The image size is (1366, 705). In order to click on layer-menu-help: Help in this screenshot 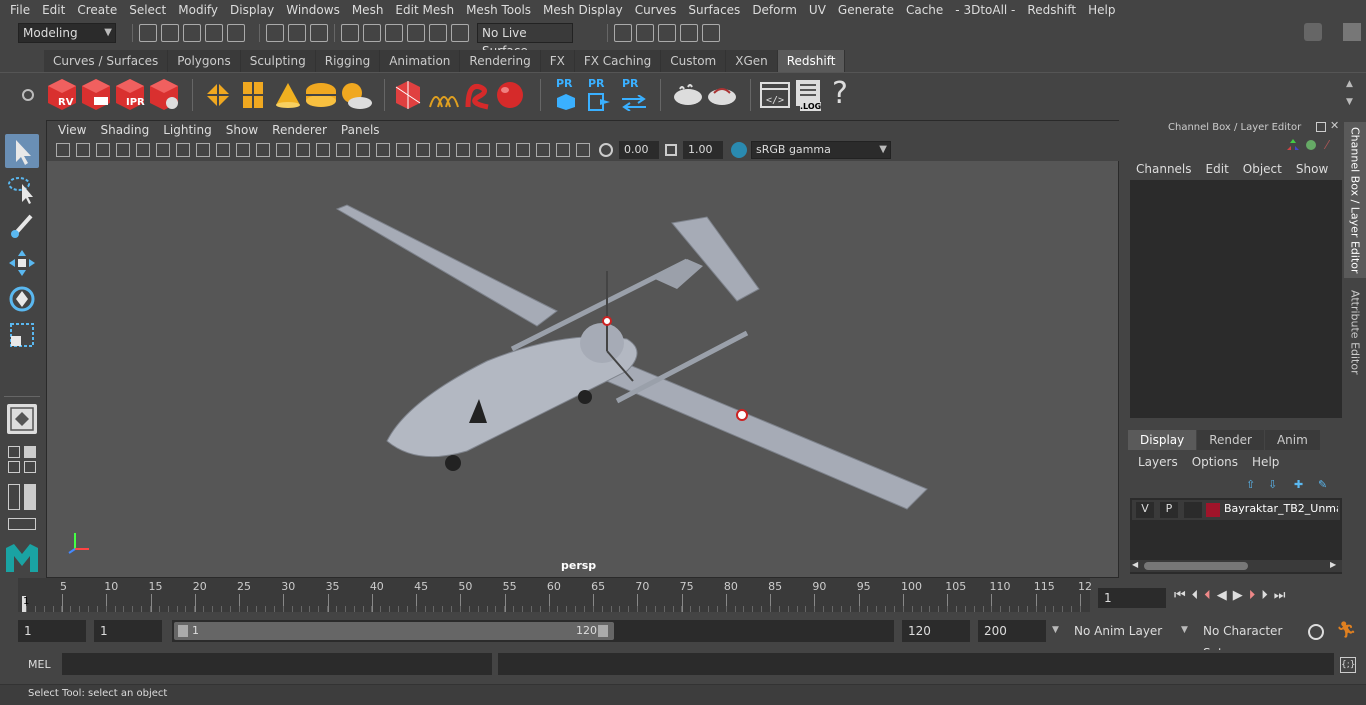, I will do `click(1266, 462)`.